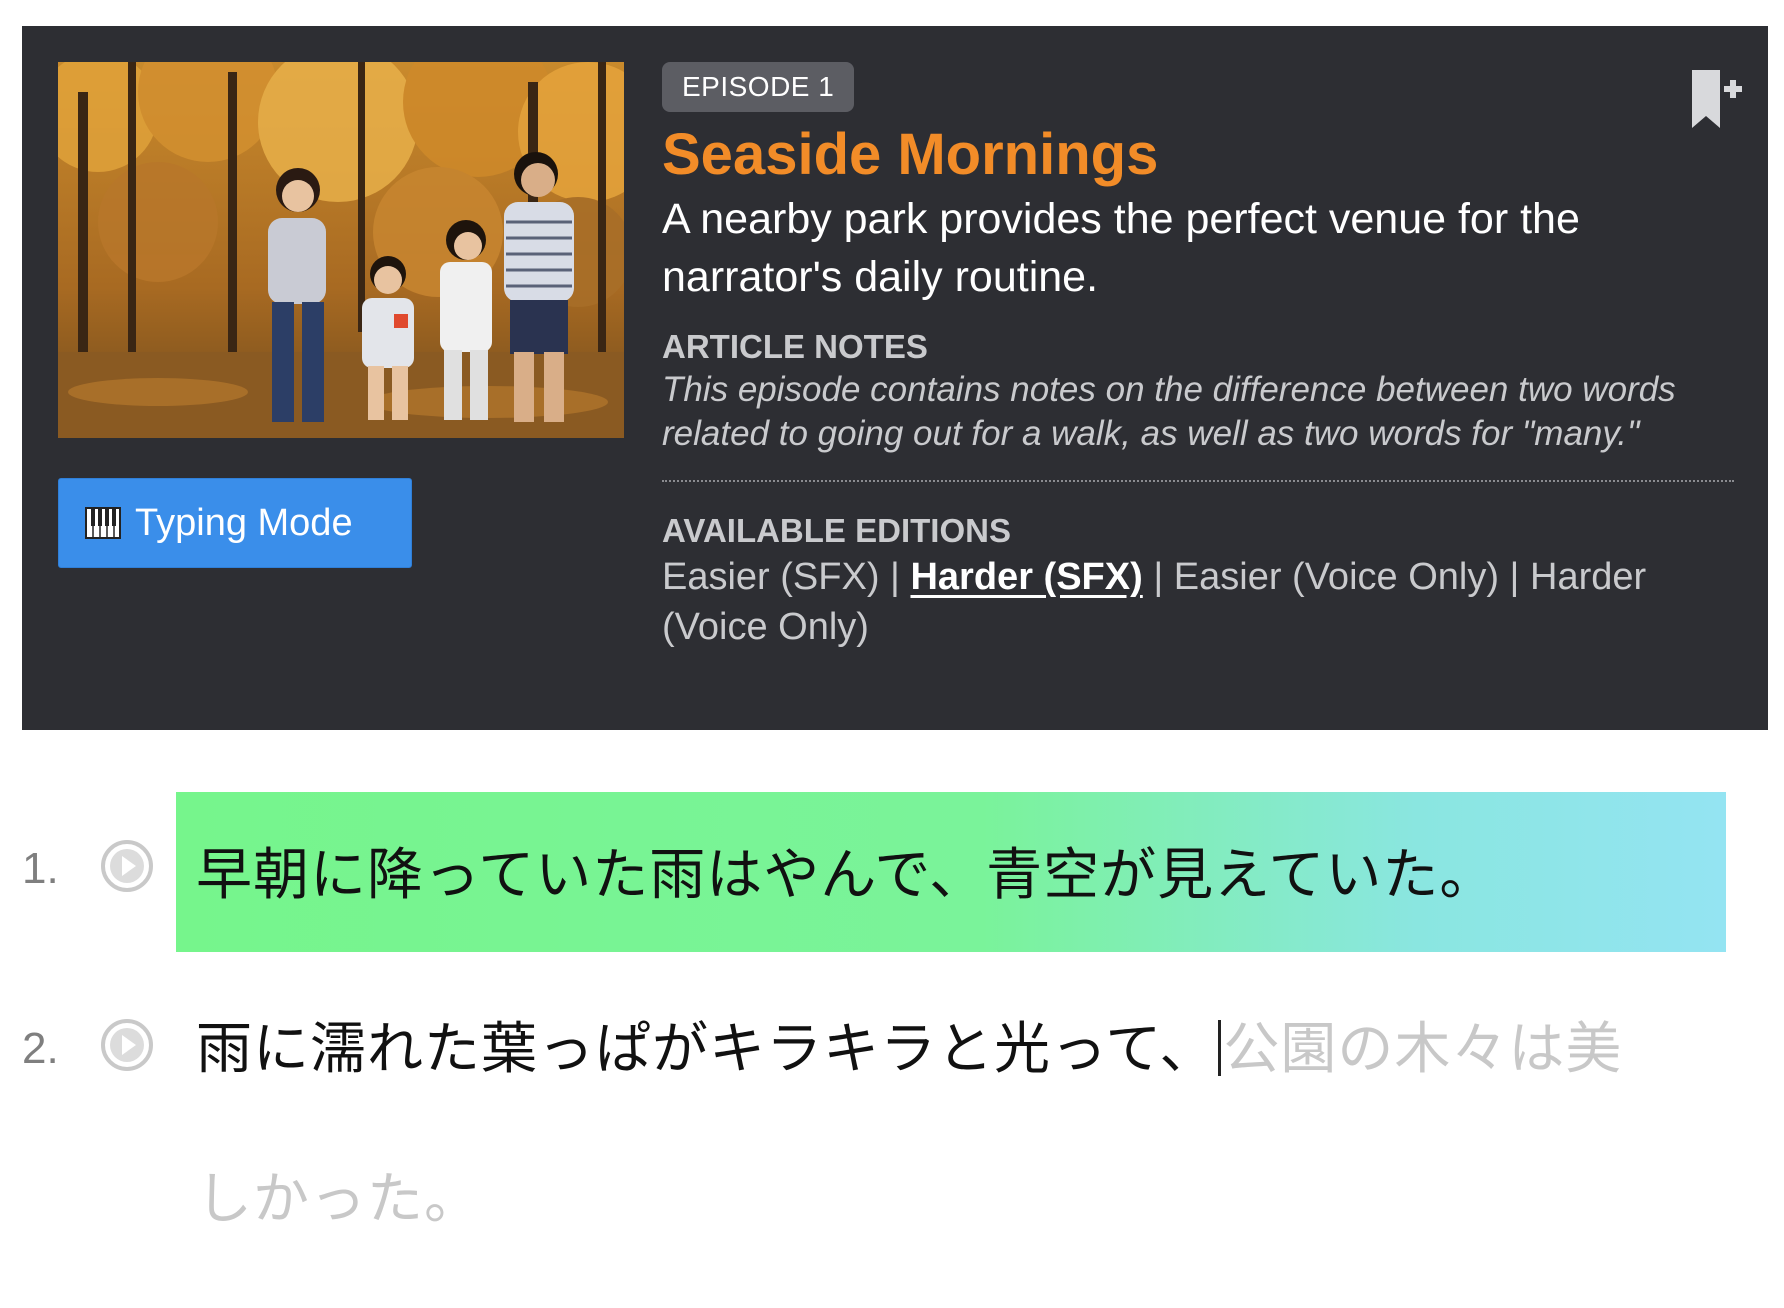 This screenshot has width=1784, height=1308. Describe the element at coordinates (846, 875) in the screenshot. I see `sentence-text-1: 早朝に降っていた雨はやんで、青空が見えていた。` at that location.